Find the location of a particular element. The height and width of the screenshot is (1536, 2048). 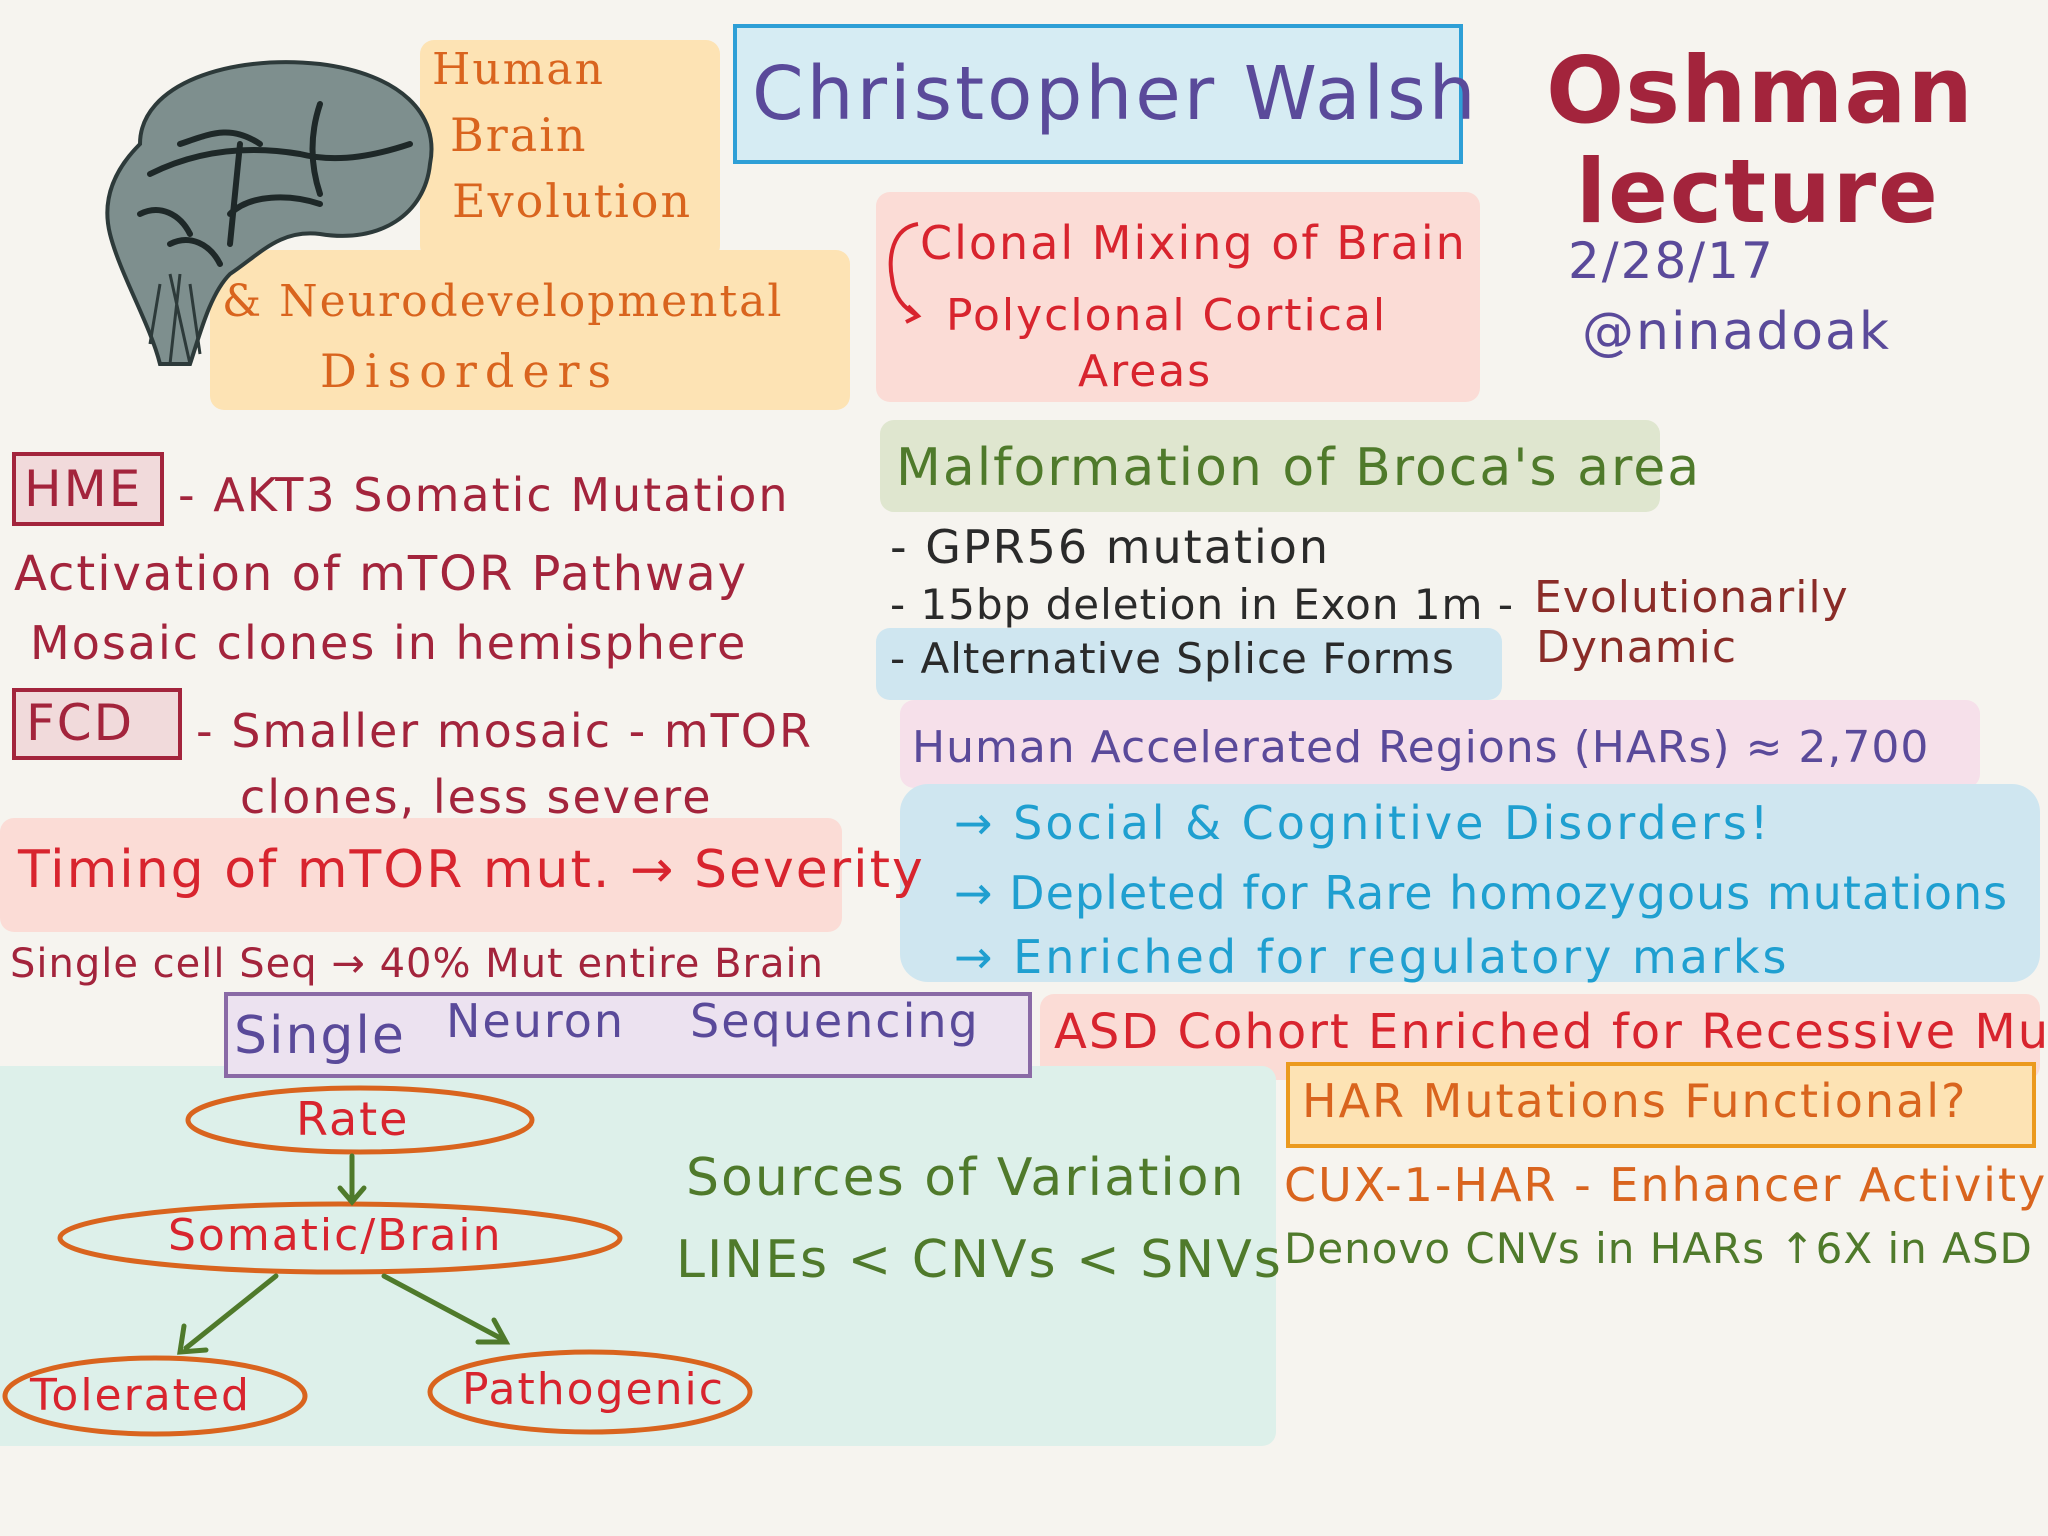

node-somatic: Somatic/Brain is located at coordinates (335, 1235).